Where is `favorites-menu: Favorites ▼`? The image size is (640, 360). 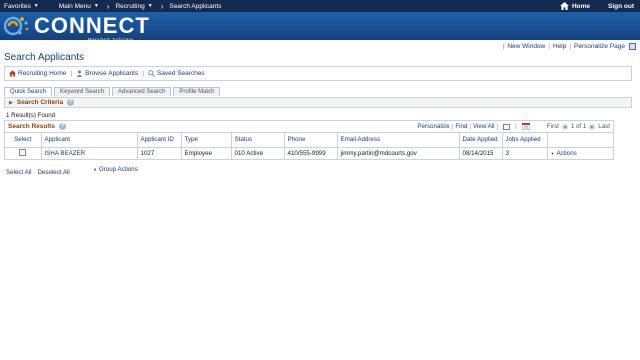 favorites-menu: Favorites ▼ is located at coordinates (21, 6).